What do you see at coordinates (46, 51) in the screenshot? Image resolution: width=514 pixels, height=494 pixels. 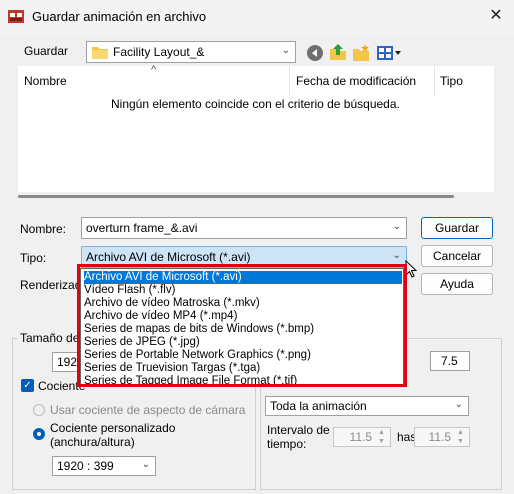 I see `save-in-label: Guardar` at bounding box center [46, 51].